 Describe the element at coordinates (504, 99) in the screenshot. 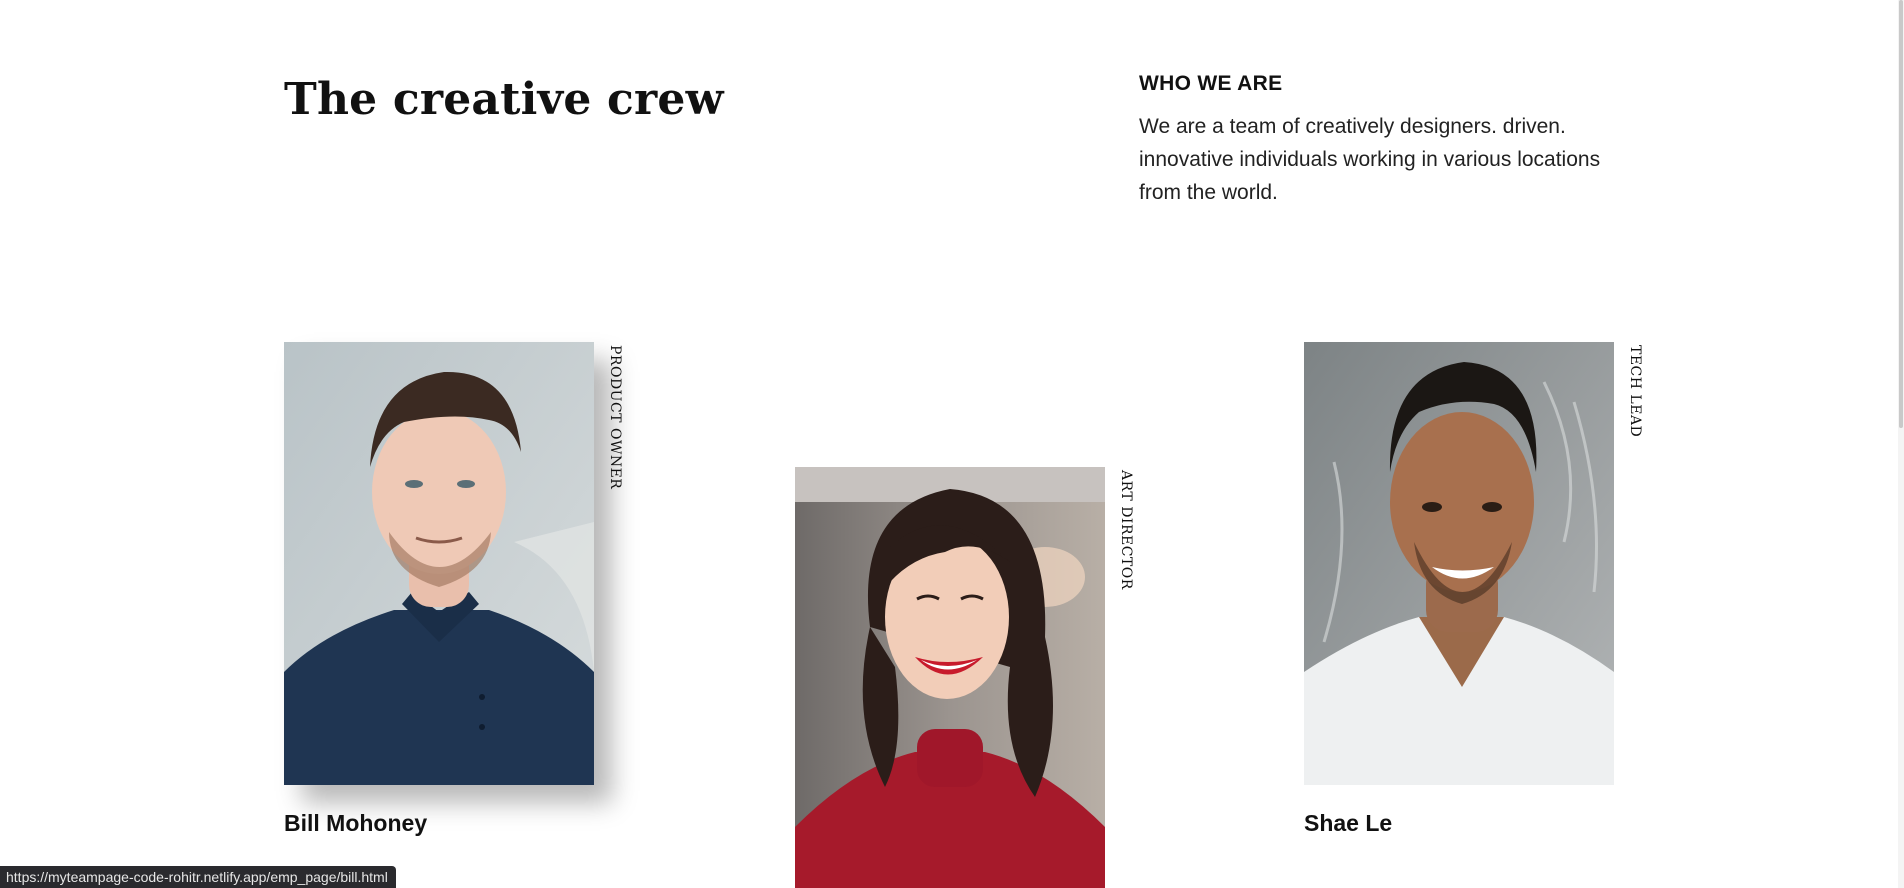

I see `page-title: The creative crew` at that location.